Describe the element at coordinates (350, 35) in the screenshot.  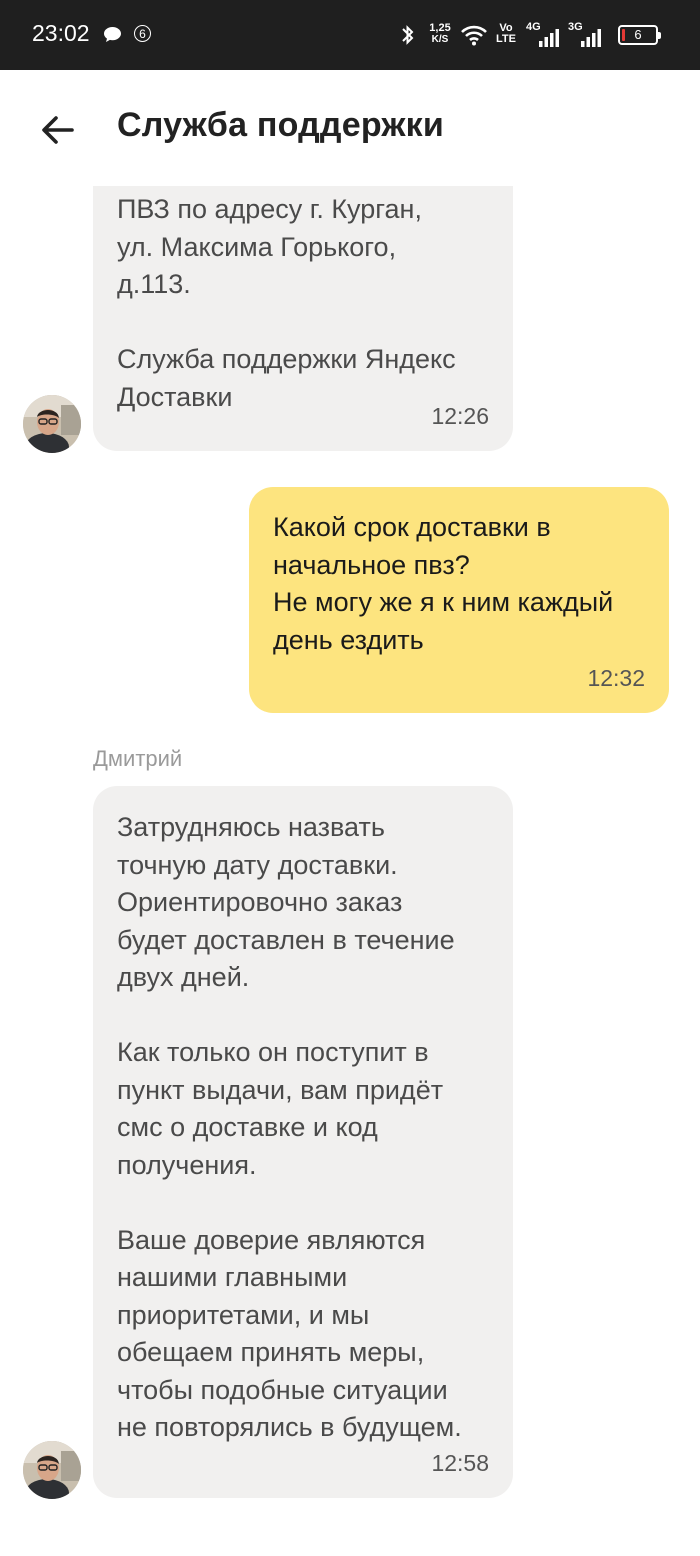
I see `status-bar: 23:02 6 1,25 K/S Vo LTE 4G 3G 6` at that location.